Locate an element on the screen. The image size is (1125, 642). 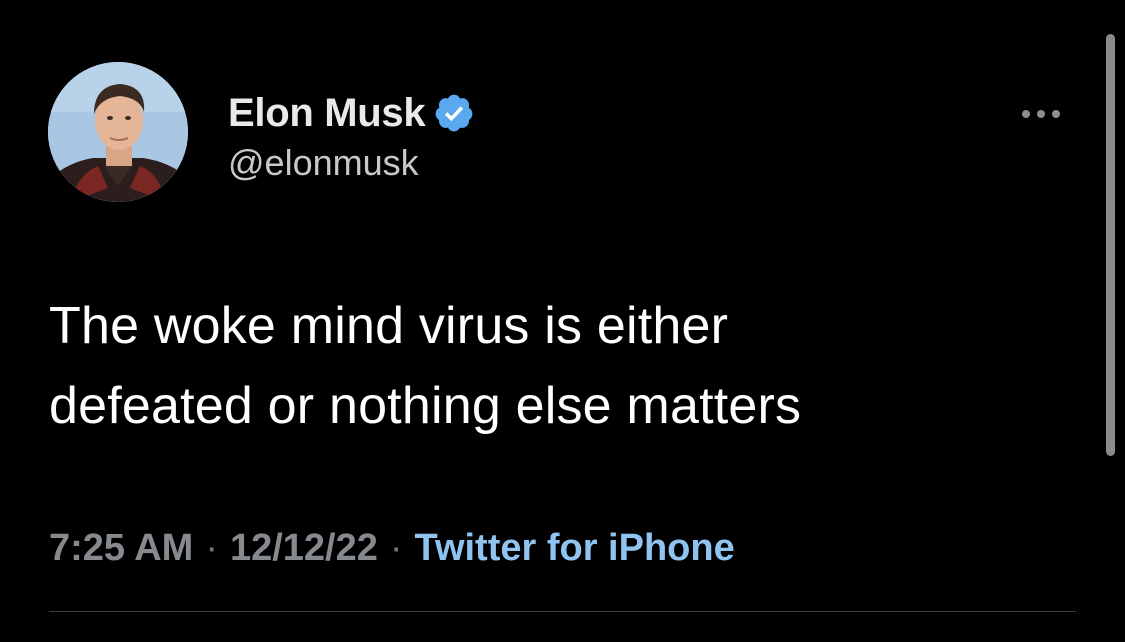
tweet-time: 7:25 AM is located at coordinates (121, 548).